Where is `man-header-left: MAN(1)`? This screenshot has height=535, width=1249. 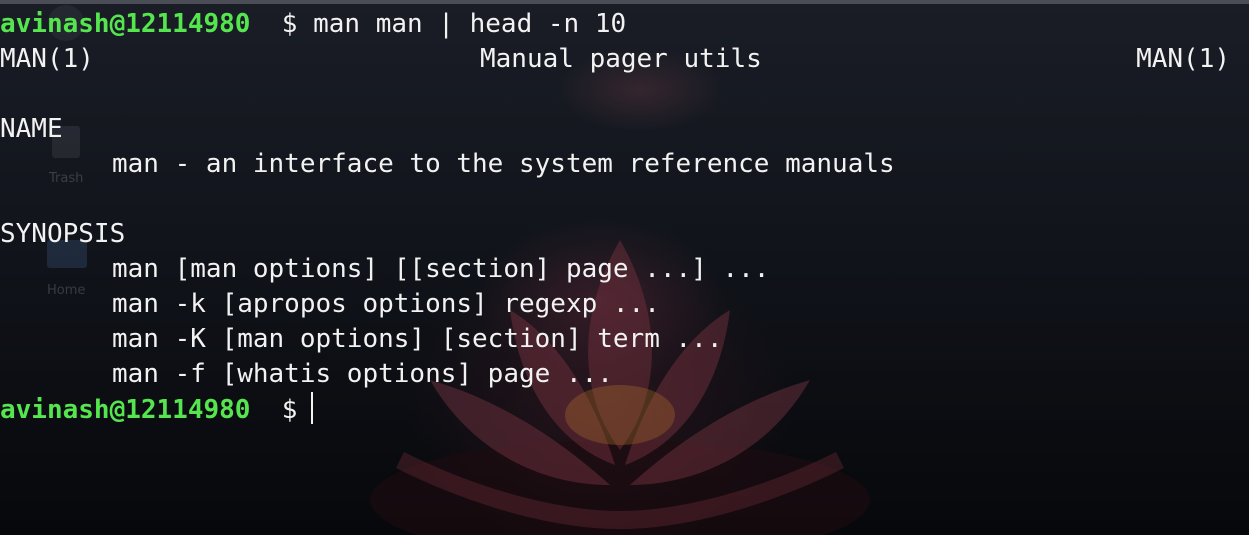
man-header-left: MAN(1) is located at coordinates (47, 59).